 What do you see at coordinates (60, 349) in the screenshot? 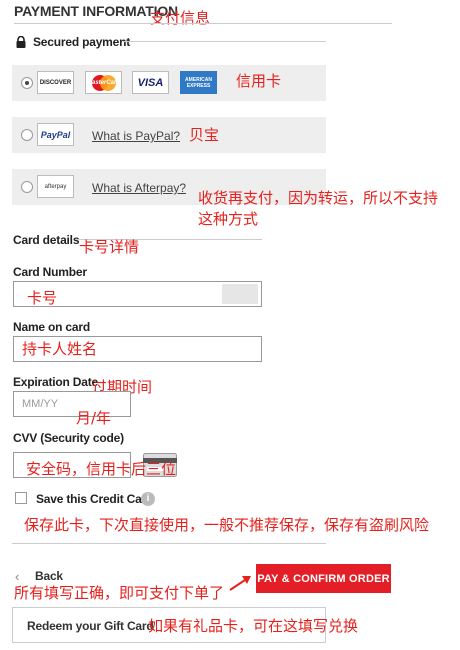
I see `name-on-card-annotation: 持卡人姓名` at bounding box center [60, 349].